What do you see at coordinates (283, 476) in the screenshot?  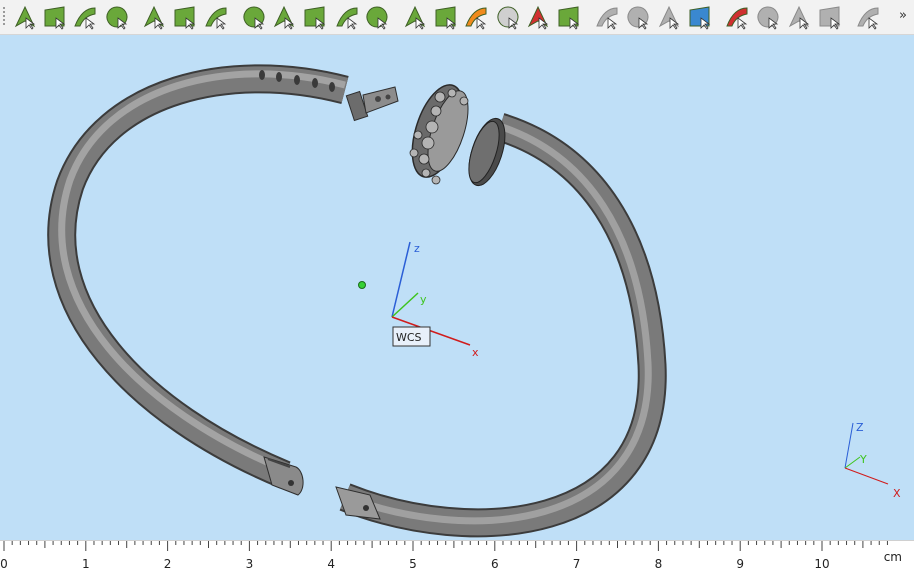 I see `lower-left-end` at bounding box center [283, 476].